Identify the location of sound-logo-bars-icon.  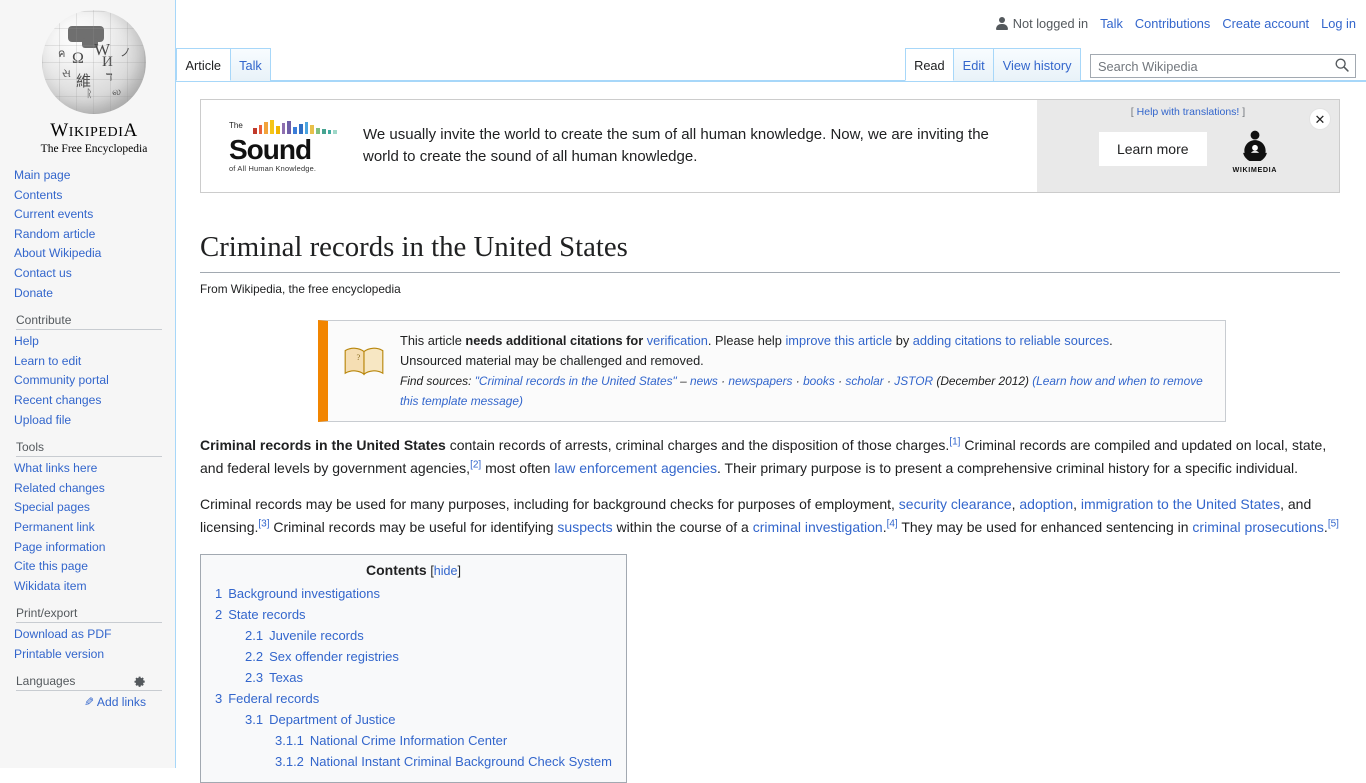
(295, 127).